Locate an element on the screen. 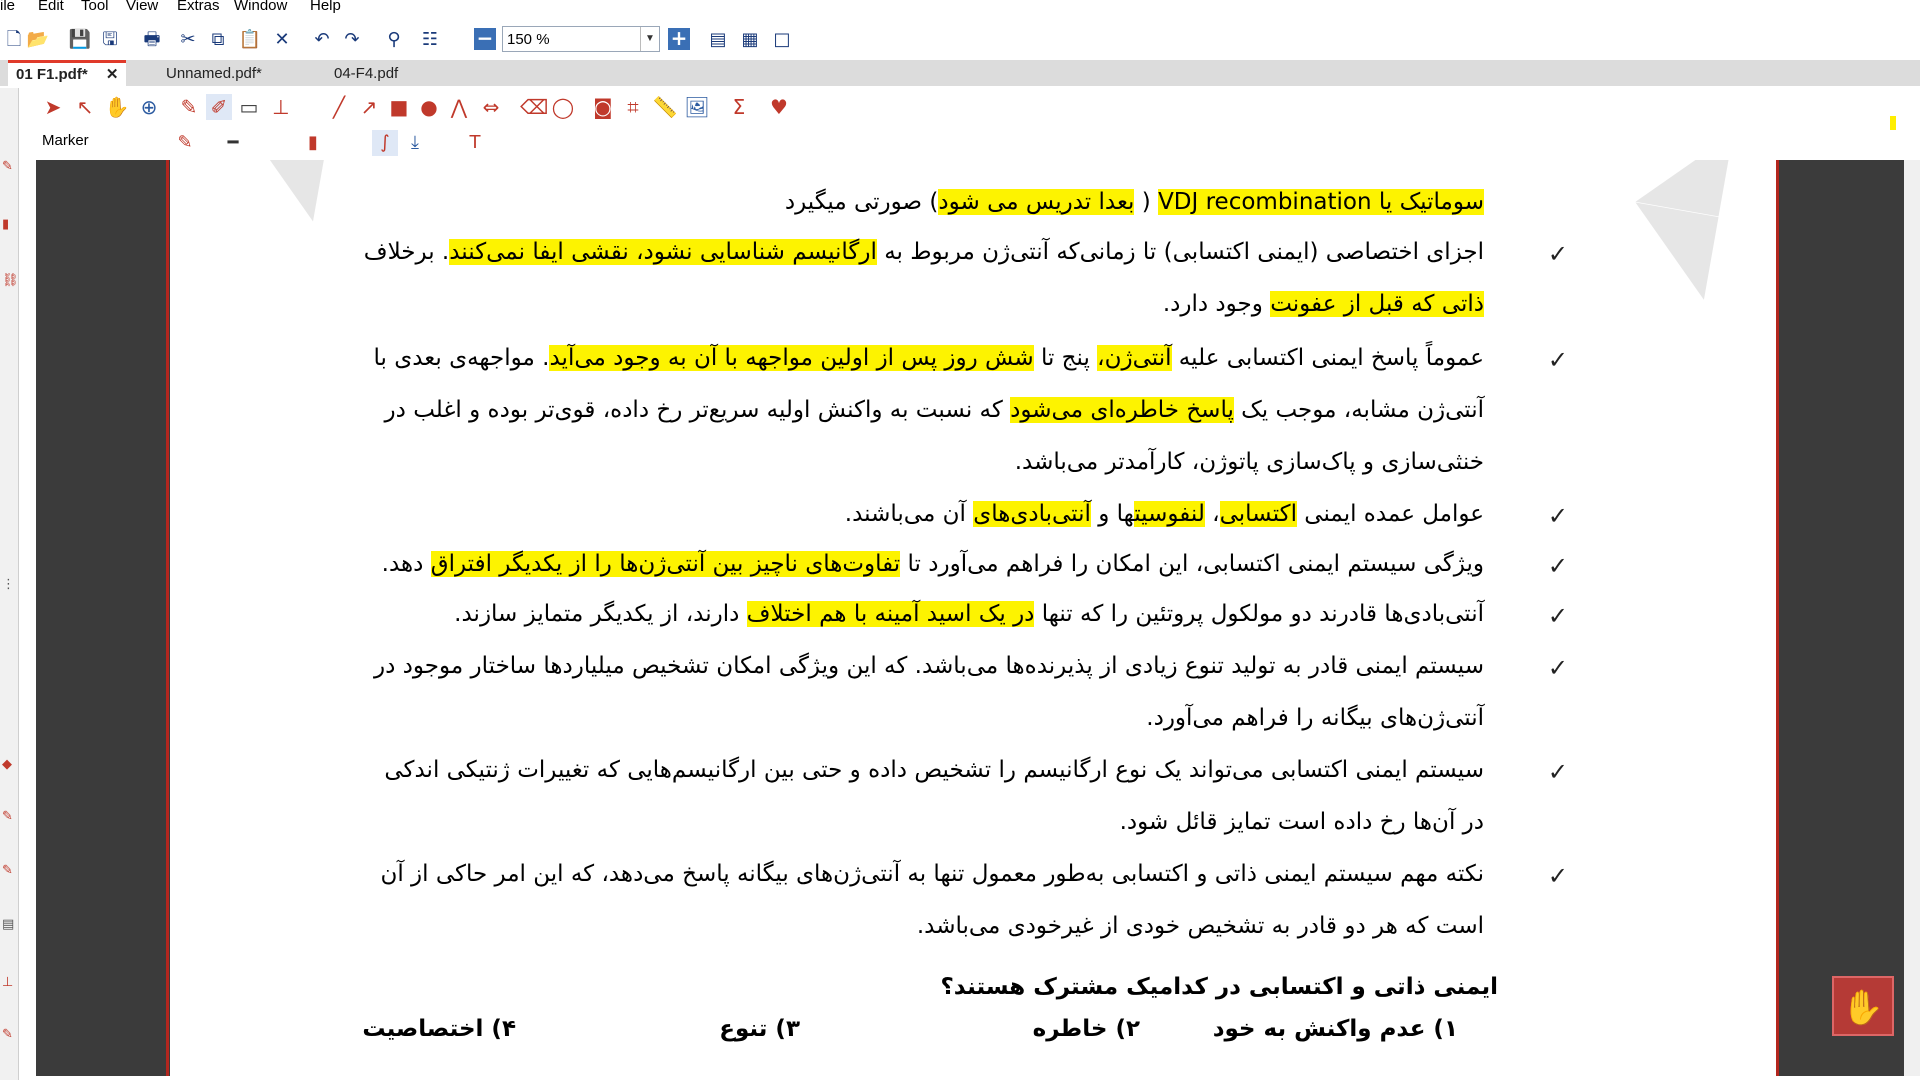 The width and height of the screenshot is (1920, 1080). line-width-icon: ━ is located at coordinates (233, 143).